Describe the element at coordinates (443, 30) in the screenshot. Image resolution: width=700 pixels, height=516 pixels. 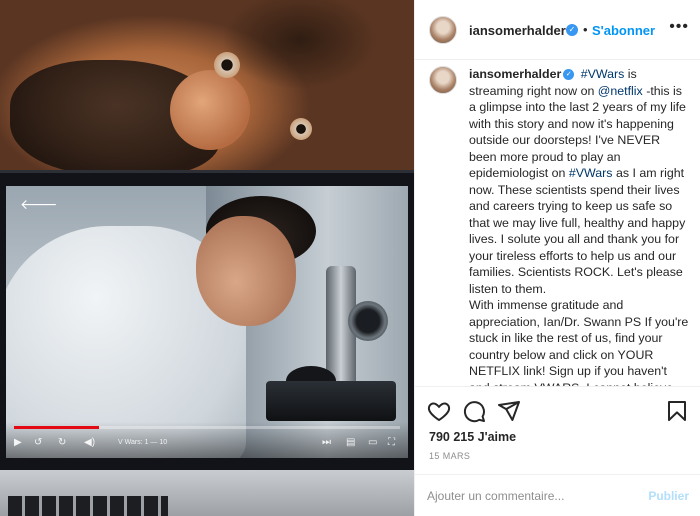
I see `avatar` at that location.